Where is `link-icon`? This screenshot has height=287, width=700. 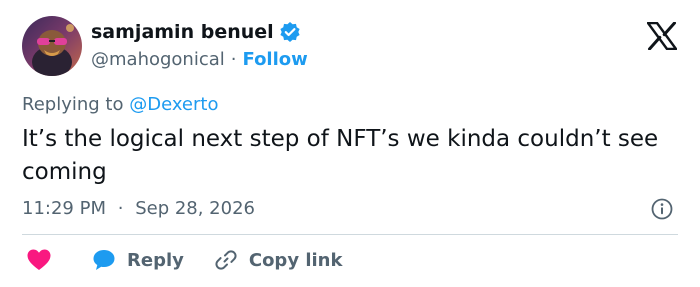 link-icon is located at coordinates (226, 260).